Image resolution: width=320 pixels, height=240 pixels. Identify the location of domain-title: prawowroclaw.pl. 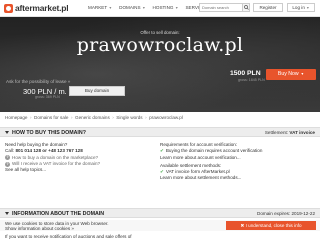
(160, 45).